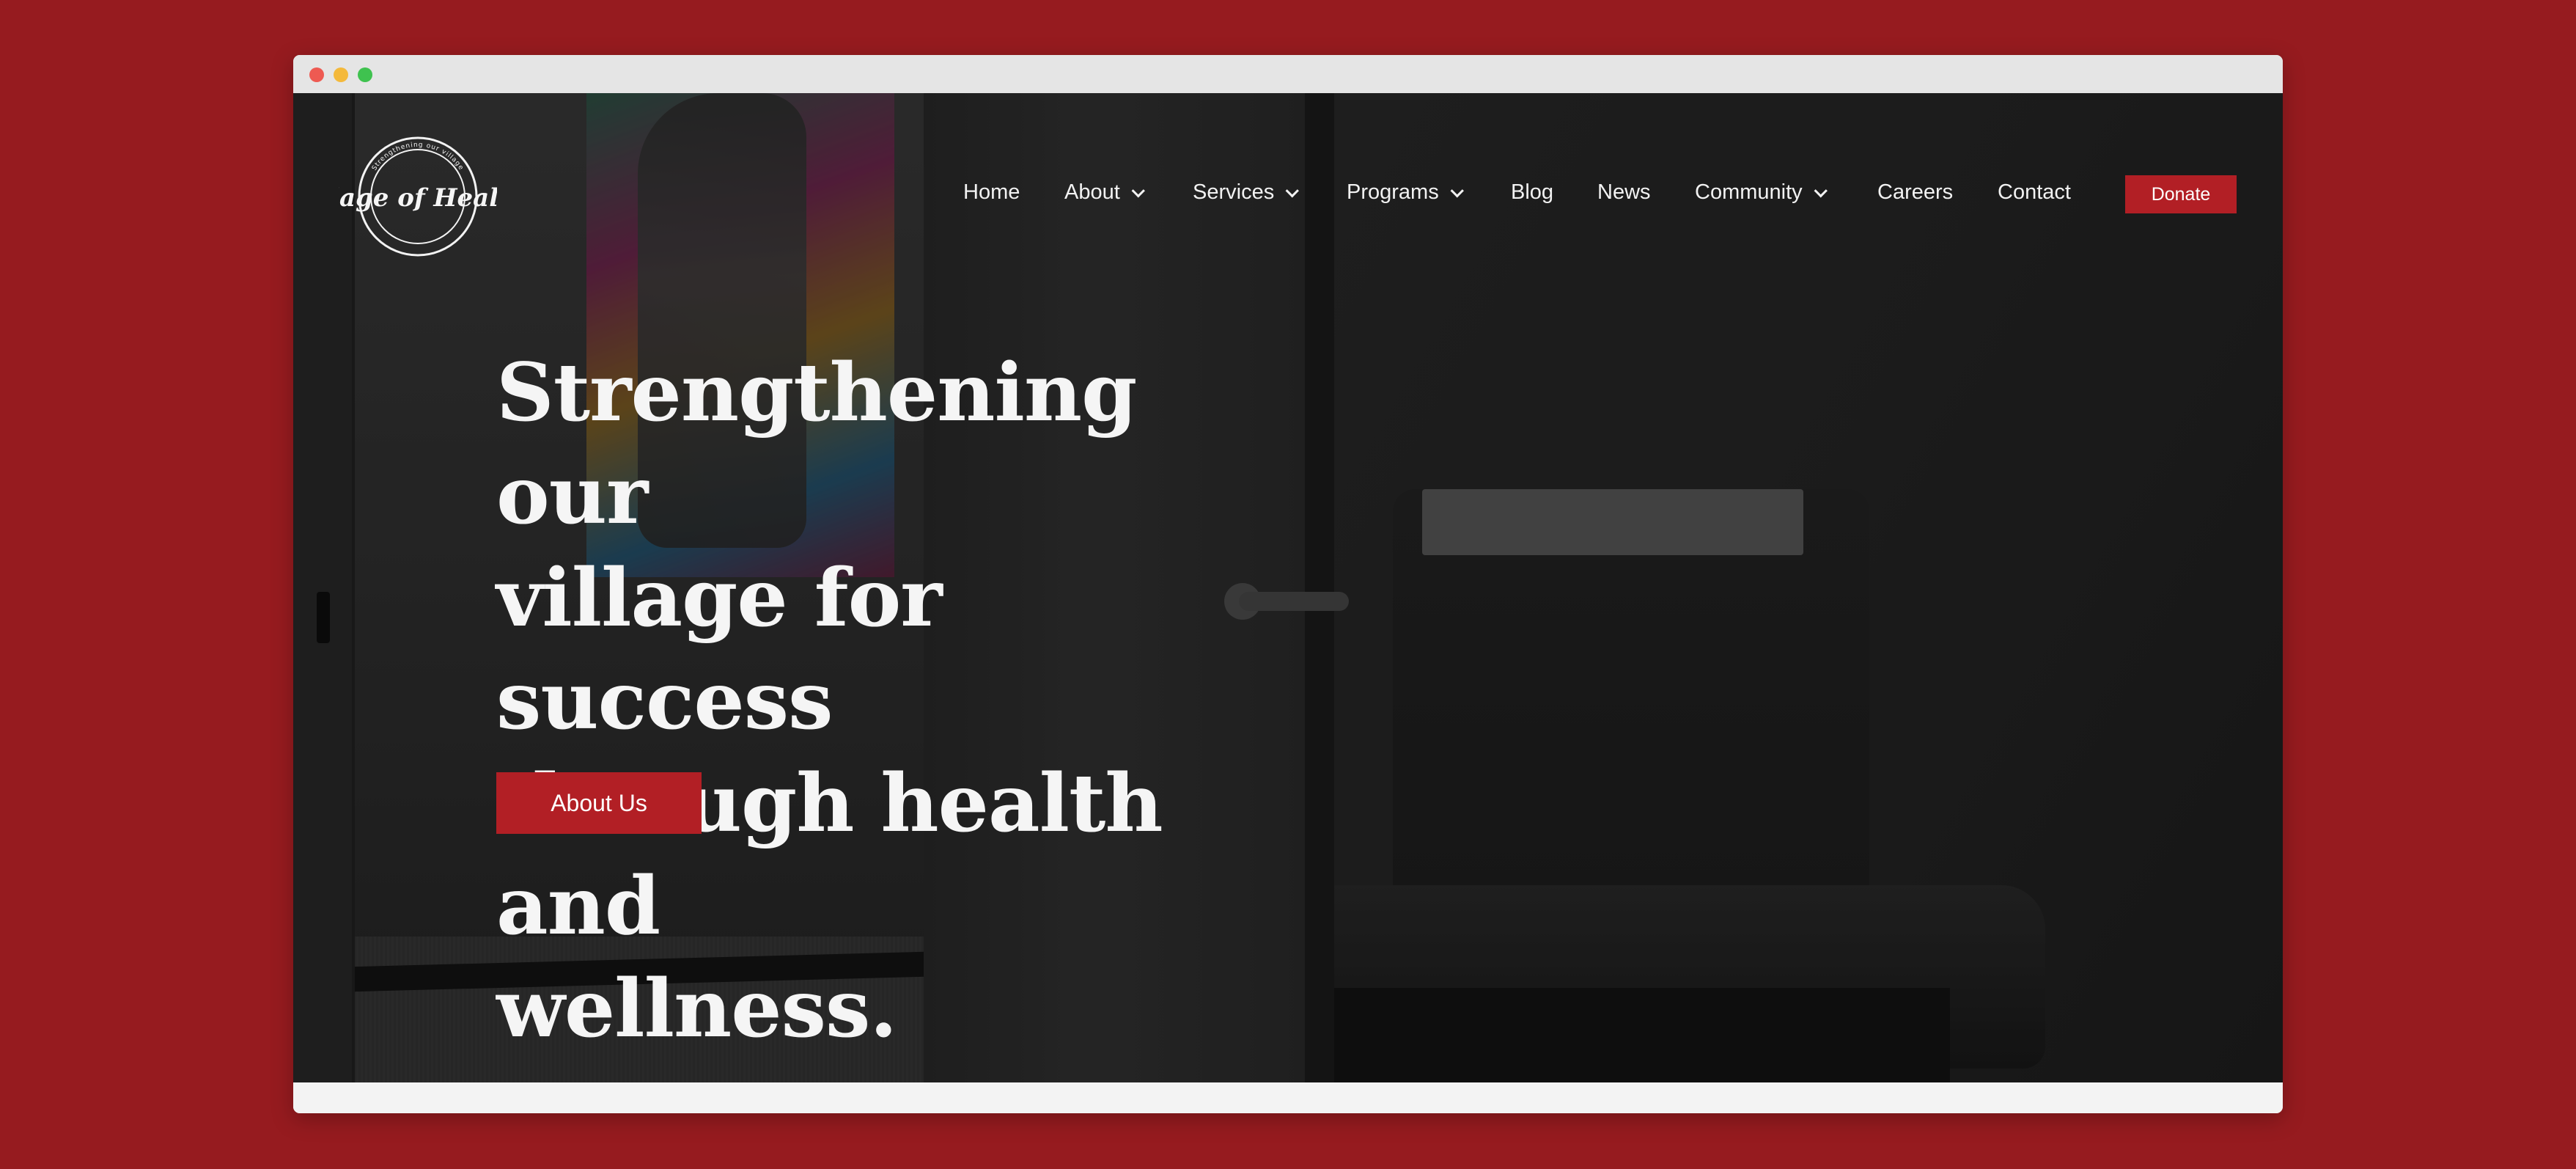 Image resolution: width=2576 pixels, height=1169 pixels. What do you see at coordinates (341, 74) in the screenshot?
I see `minimize-window-dot` at bounding box center [341, 74].